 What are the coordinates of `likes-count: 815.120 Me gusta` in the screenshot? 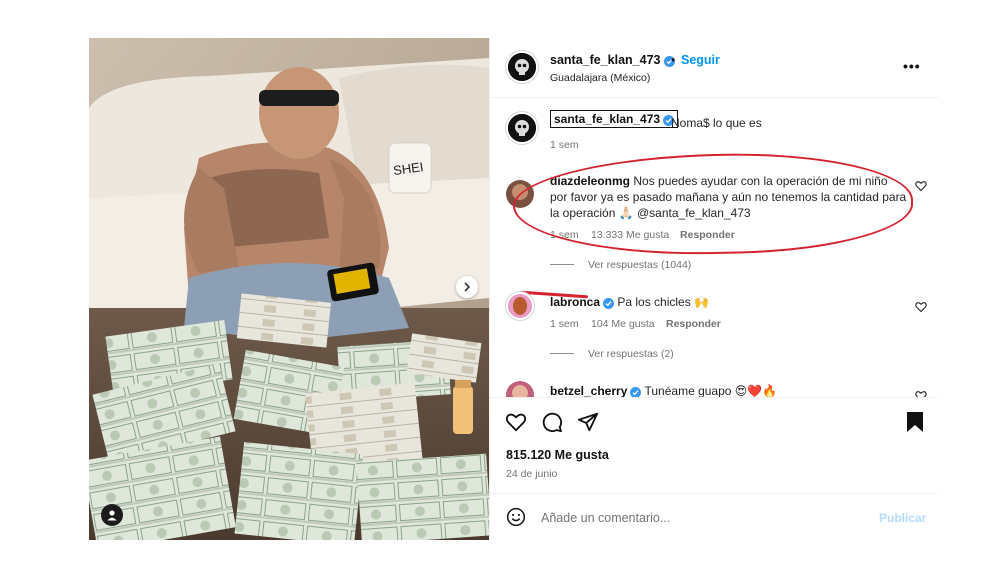 It's located at (557, 455).